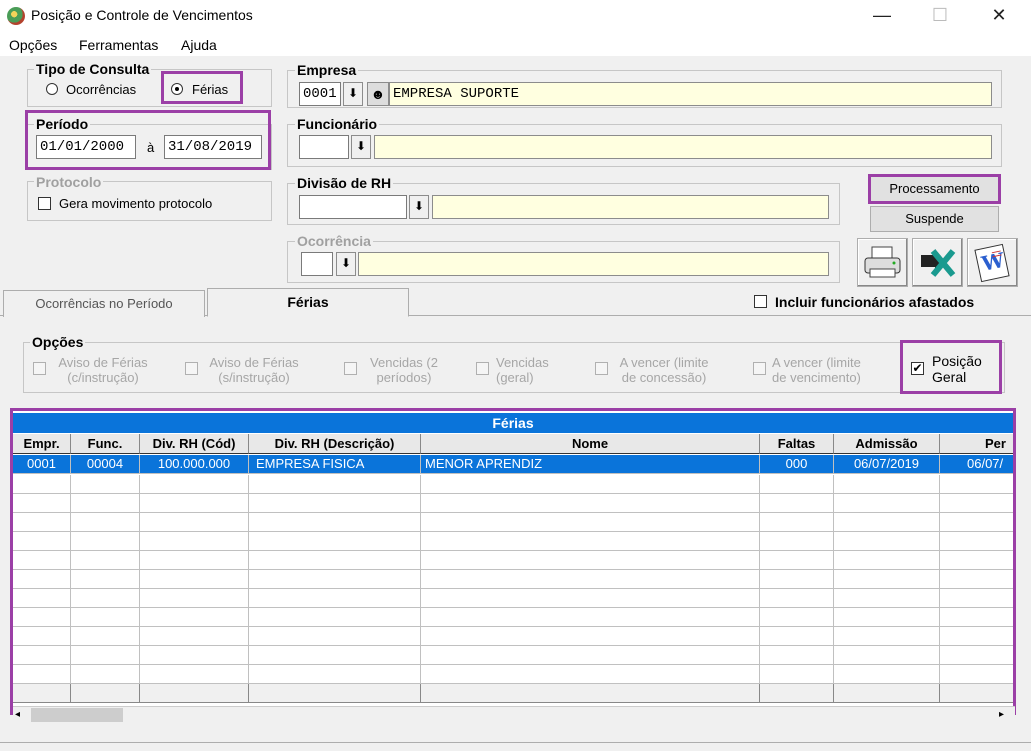 This screenshot has width=1031, height=751. I want to click on excel-export-button, so click(937, 262).